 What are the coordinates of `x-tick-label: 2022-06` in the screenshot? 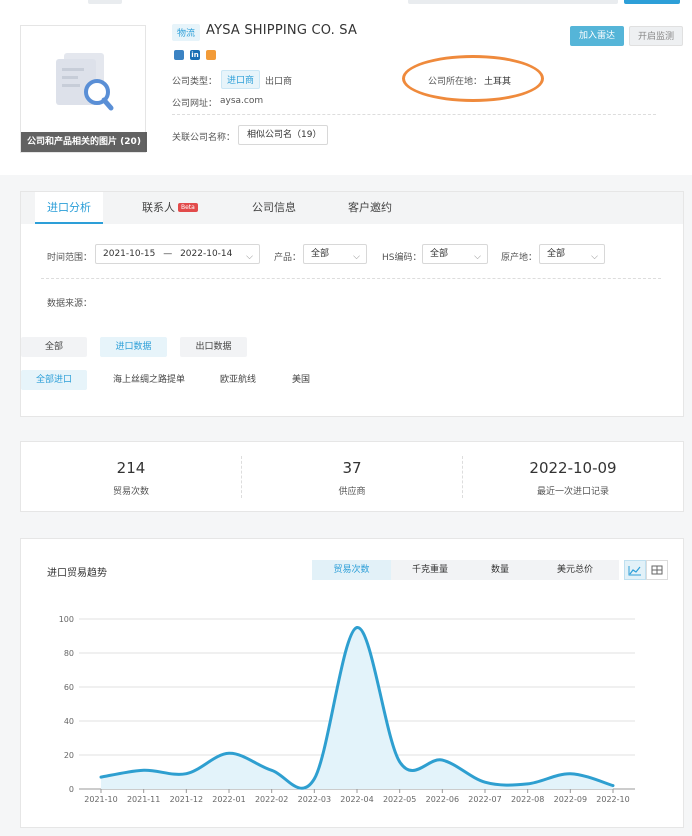 It's located at (442, 799).